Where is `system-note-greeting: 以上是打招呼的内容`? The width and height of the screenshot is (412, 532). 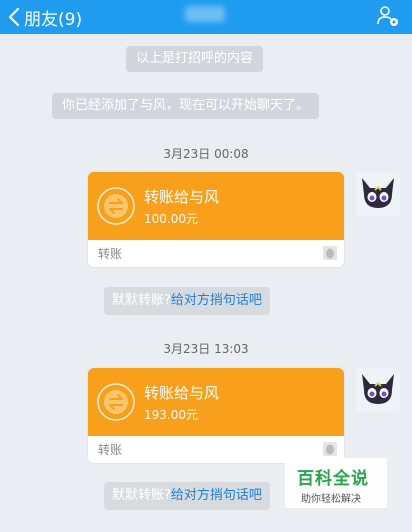 system-note-greeting: 以上是打招呼的内容 is located at coordinates (195, 59).